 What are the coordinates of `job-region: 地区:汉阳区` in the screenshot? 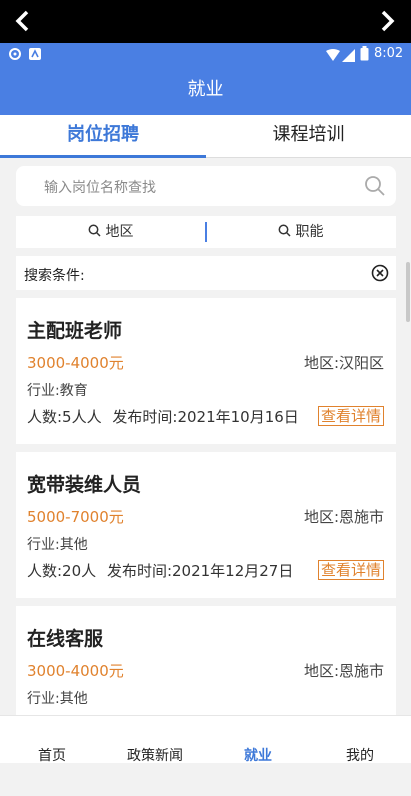 It's located at (343, 363).